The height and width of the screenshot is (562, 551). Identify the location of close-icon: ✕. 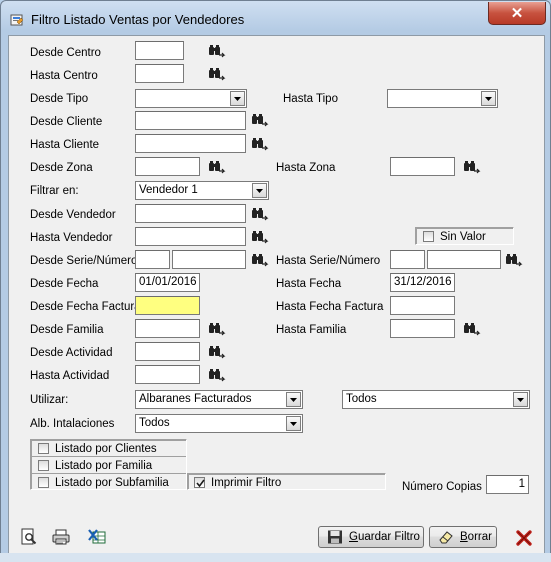
(517, 13).